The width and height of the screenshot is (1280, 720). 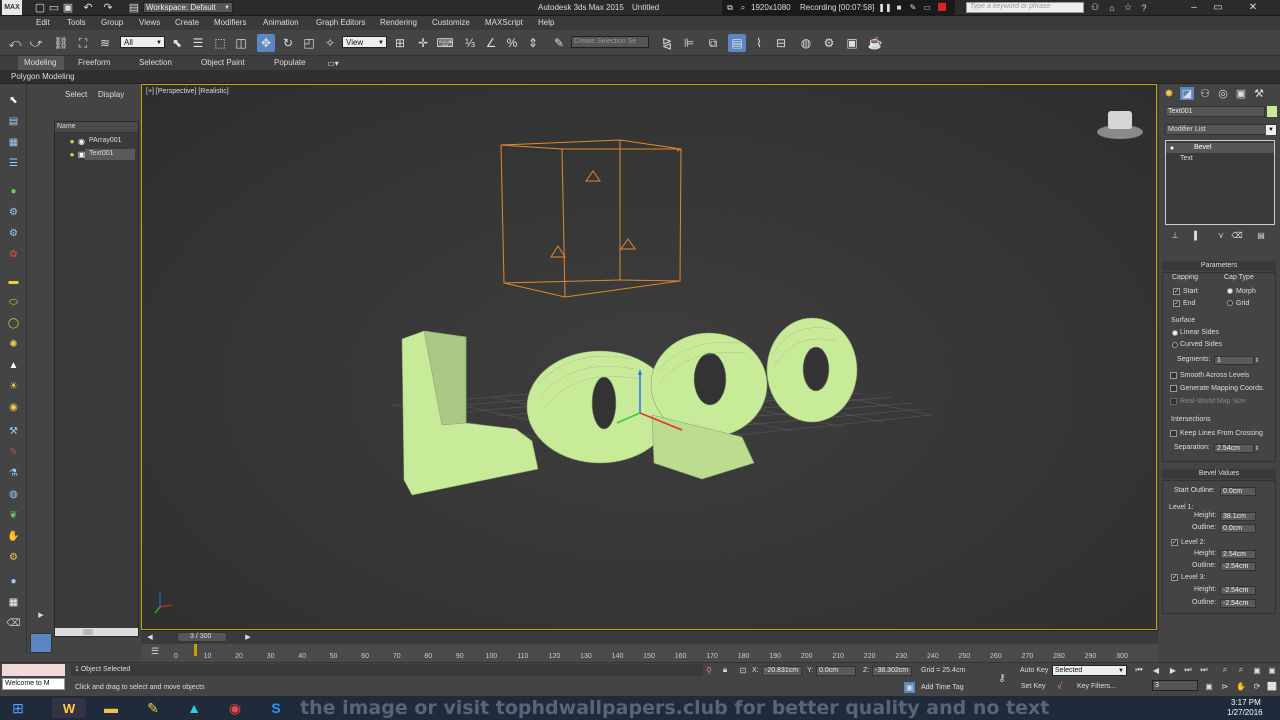 What do you see at coordinates (96, 632) in the screenshot?
I see `explorer-scrollbar` at bounding box center [96, 632].